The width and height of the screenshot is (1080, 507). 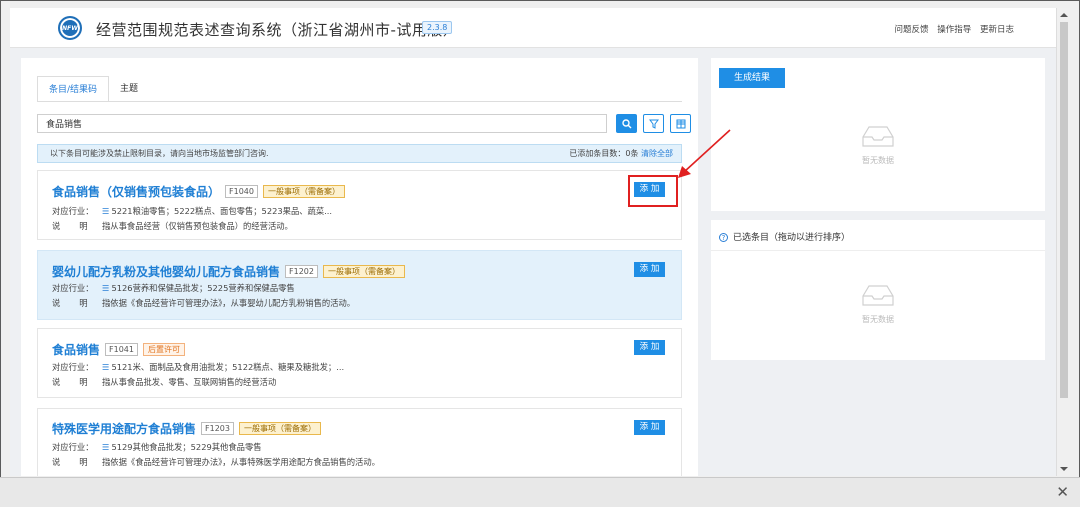 I want to click on result-panel: 生成结果 暂无数据, so click(x=878, y=134).